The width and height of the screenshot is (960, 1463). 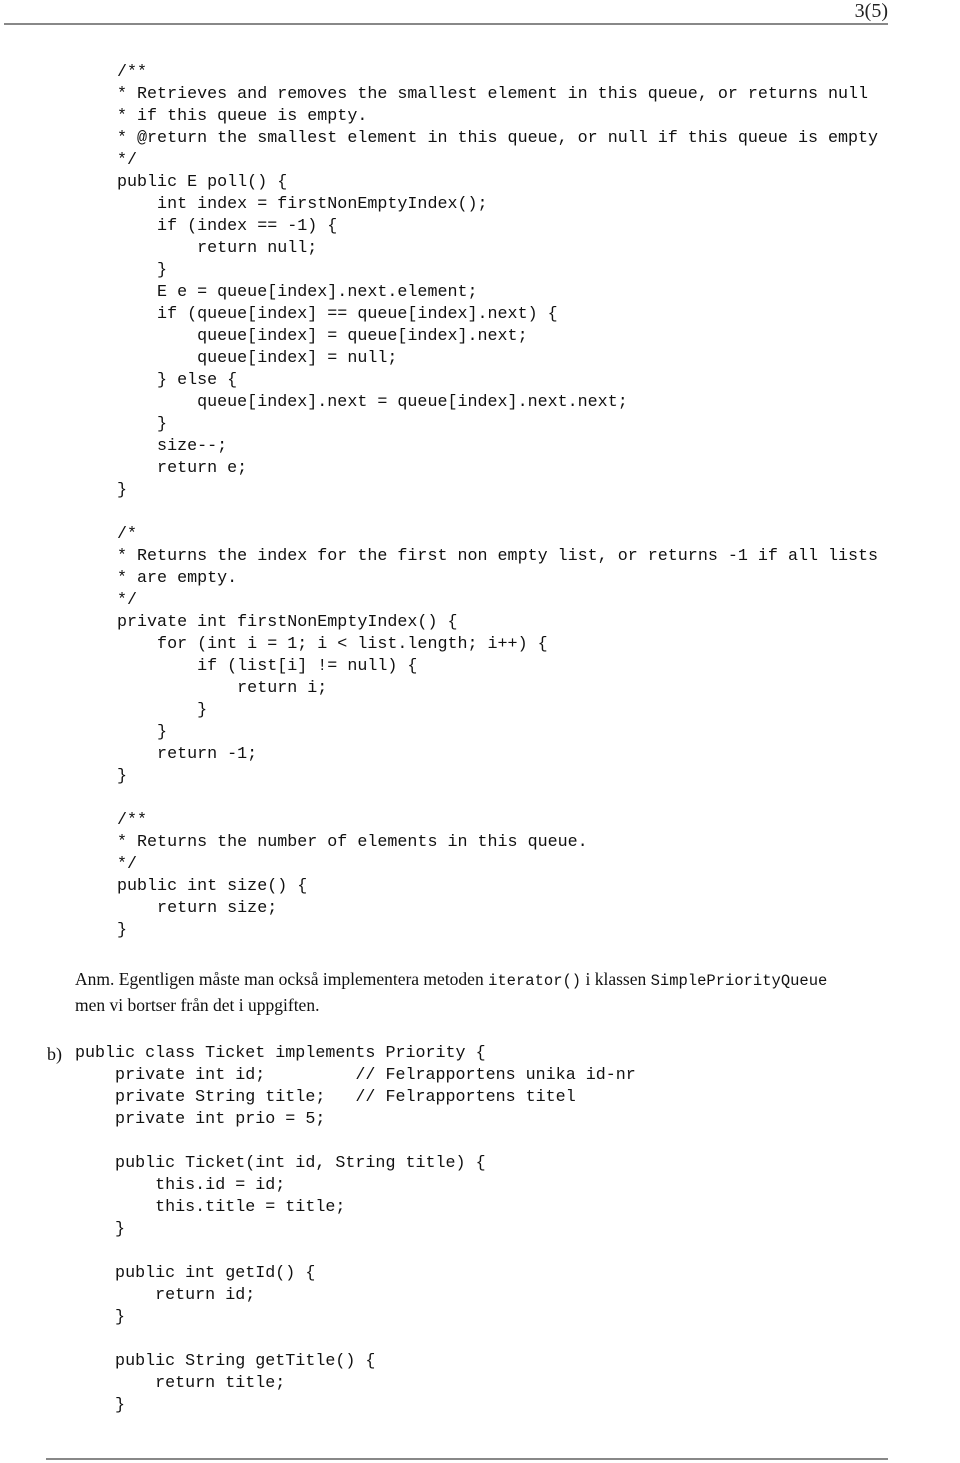 I want to click on code-line: public int getId() {, so click(x=195, y=1273).